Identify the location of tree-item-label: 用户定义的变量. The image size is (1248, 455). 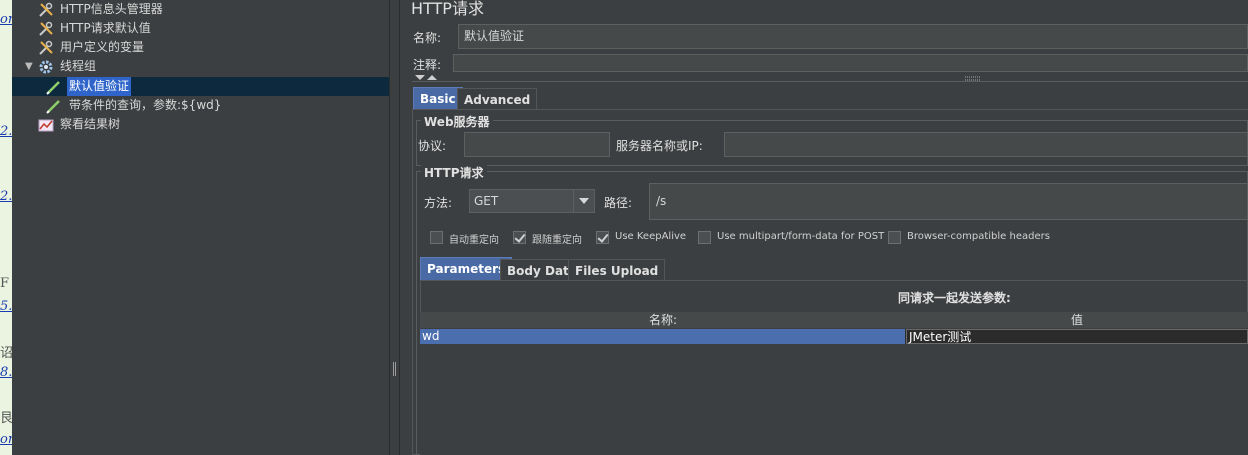
(102, 47).